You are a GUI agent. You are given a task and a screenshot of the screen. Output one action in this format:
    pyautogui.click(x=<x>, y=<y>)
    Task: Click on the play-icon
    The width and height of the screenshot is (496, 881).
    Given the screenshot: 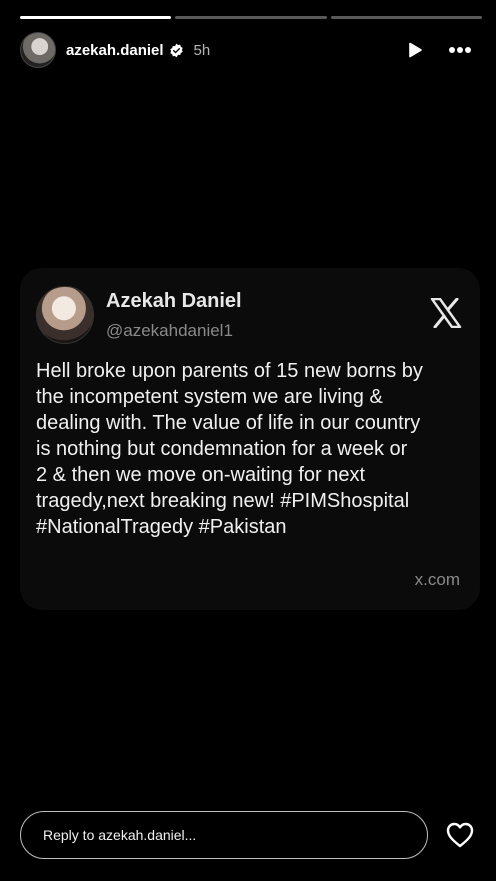 What is the action you would take?
    pyautogui.click(x=415, y=50)
    